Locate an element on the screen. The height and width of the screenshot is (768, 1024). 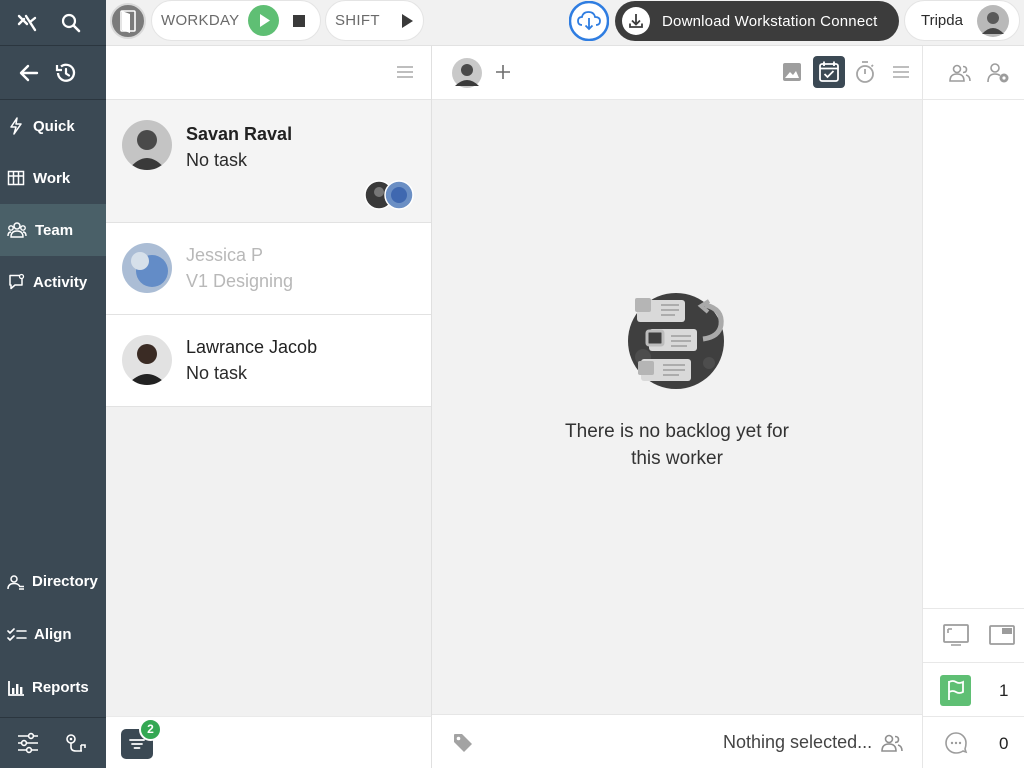
calendar-check-button is located at coordinates (829, 72).